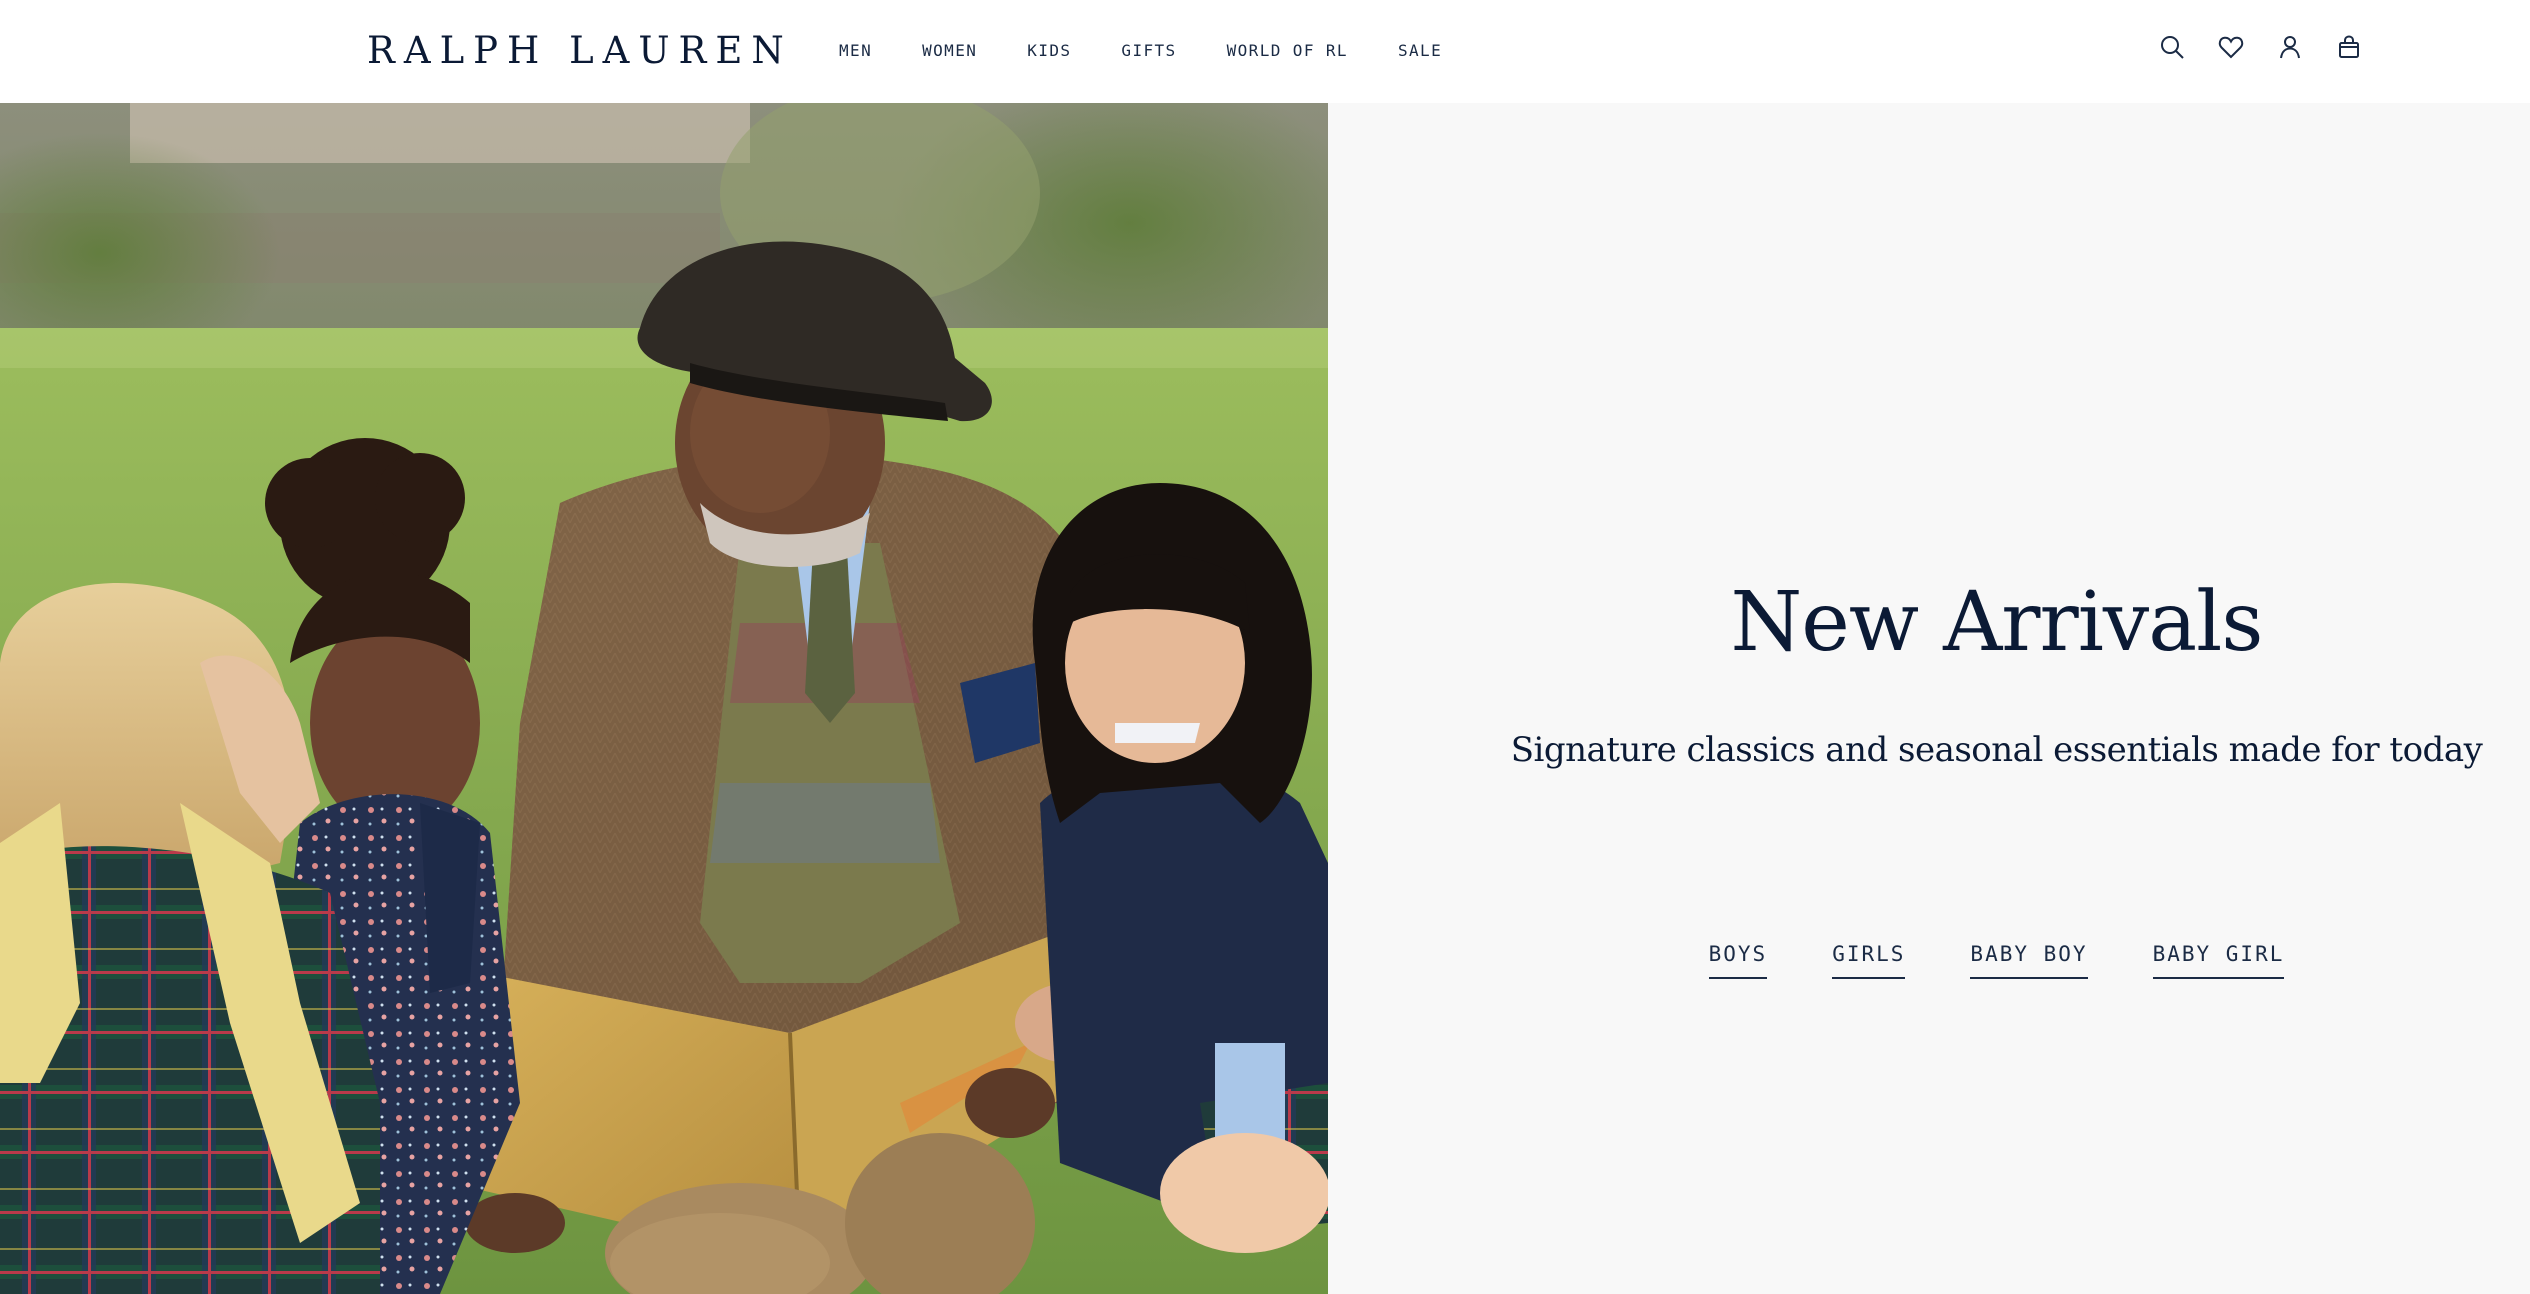  I want to click on hero-title: New Arrivals, so click(1997, 622).